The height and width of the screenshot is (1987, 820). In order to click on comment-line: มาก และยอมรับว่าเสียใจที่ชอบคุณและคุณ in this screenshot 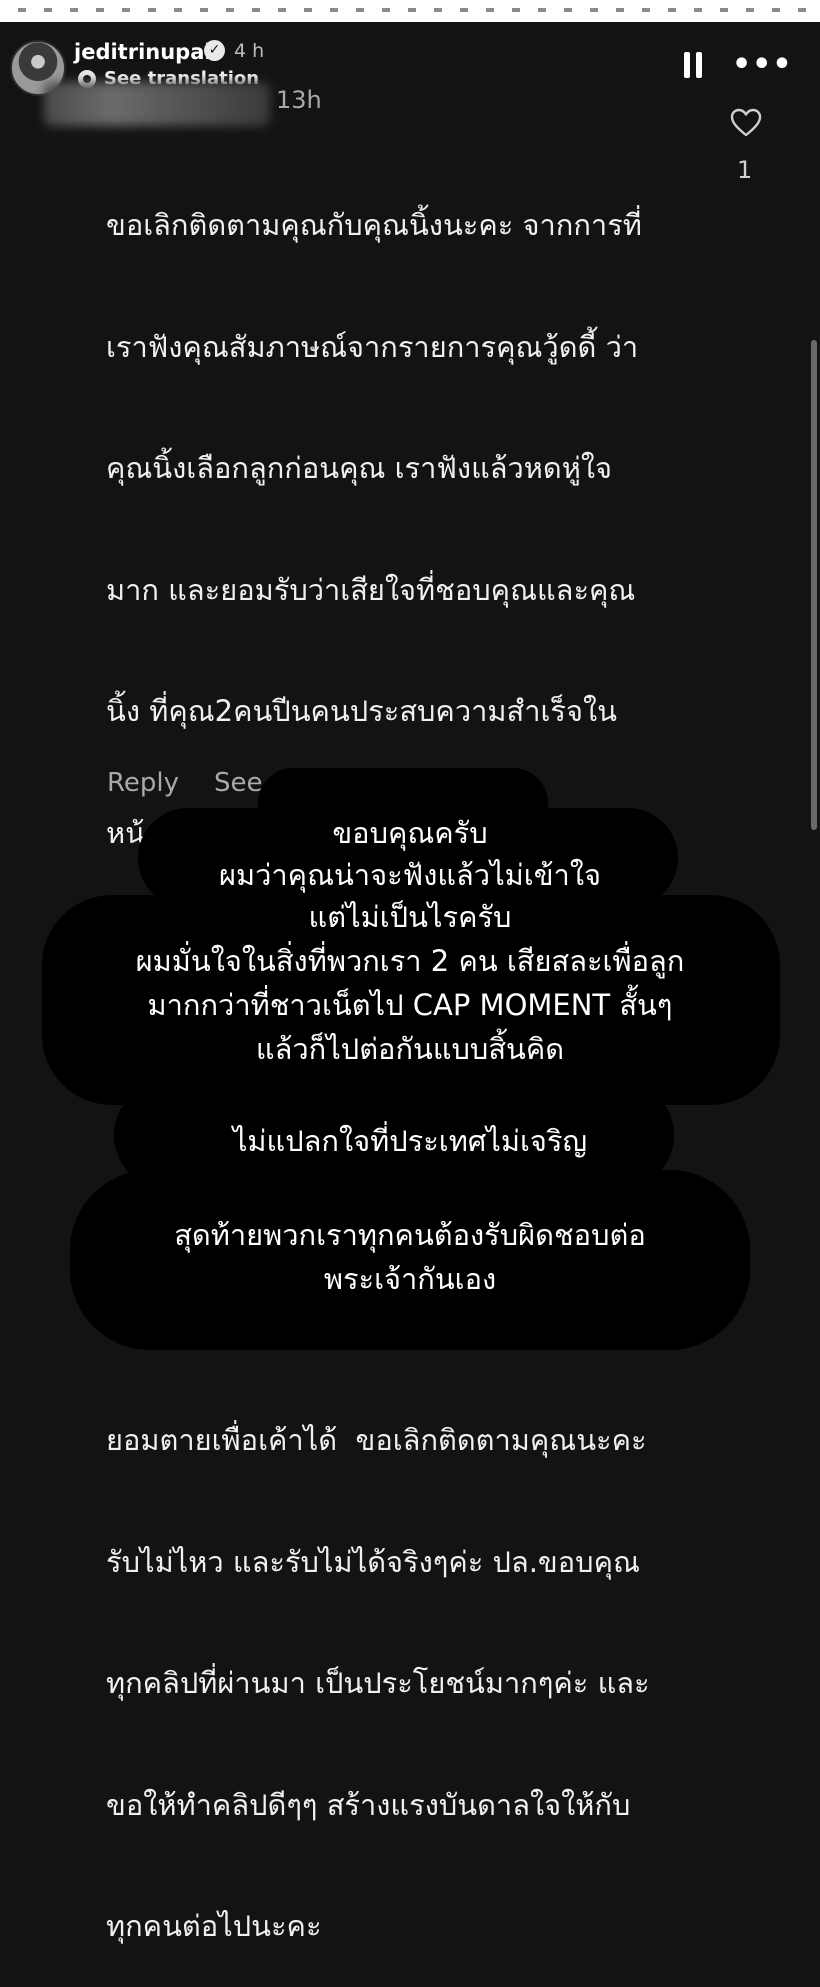, I will do `click(371, 589)`.